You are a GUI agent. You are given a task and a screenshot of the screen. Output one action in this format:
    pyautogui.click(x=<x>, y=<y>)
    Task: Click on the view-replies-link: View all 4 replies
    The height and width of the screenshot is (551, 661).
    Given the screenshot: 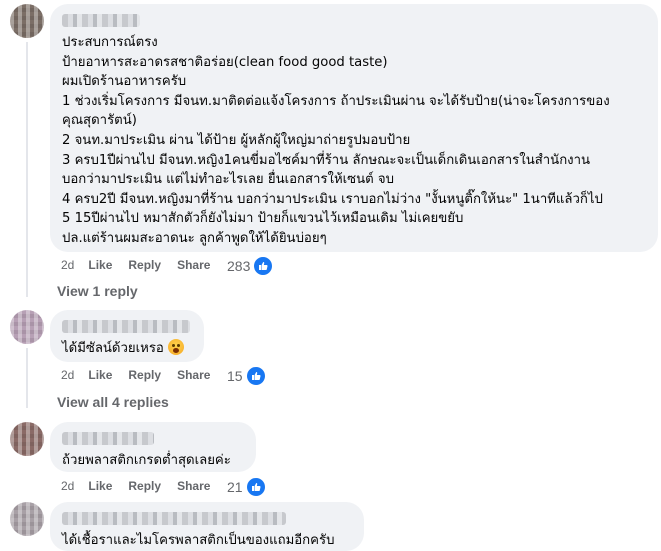 What is the action you would take?
    pyautogui.click(x=113, y=402)
    